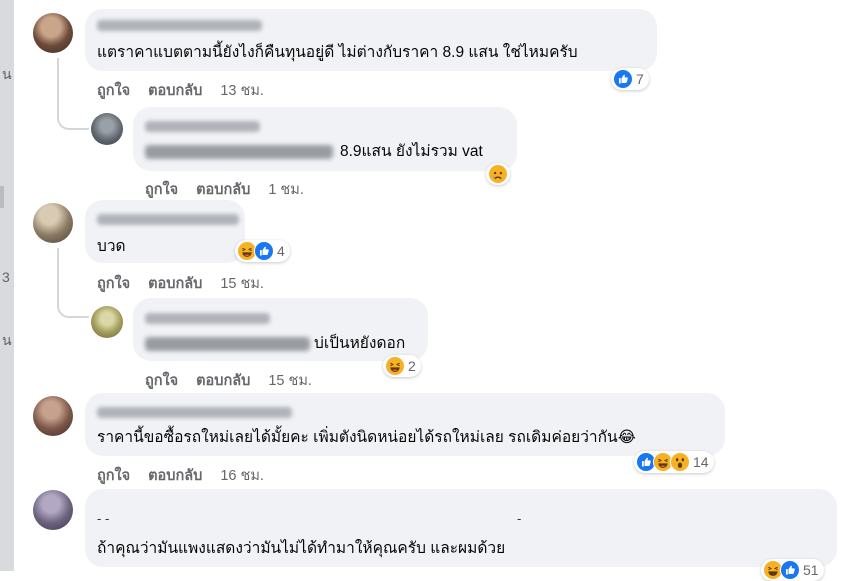 This screenshot has width=855, height=581. I want to click on timestamp: 1 ชม., so click(286, 190).